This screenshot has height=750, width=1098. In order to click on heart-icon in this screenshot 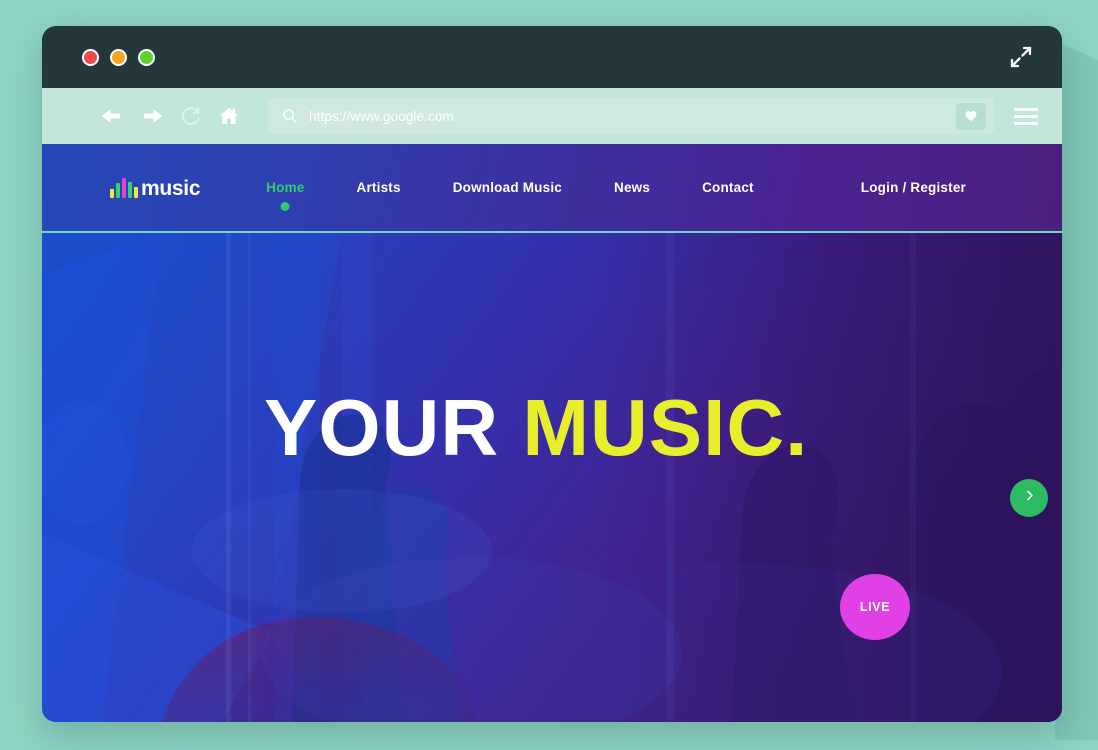, I will do `click(971, 116)`.